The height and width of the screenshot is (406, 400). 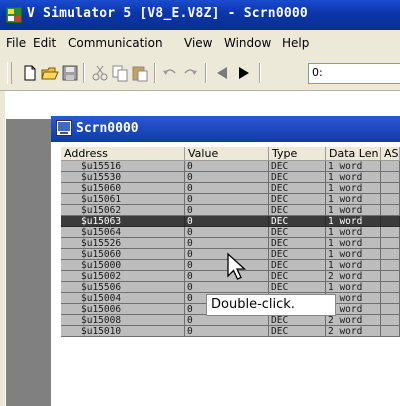 What do you see at coordinates (244, 73) in the screenshot?
I see `forward-arrow-icon` at bounding box center [244, 73].